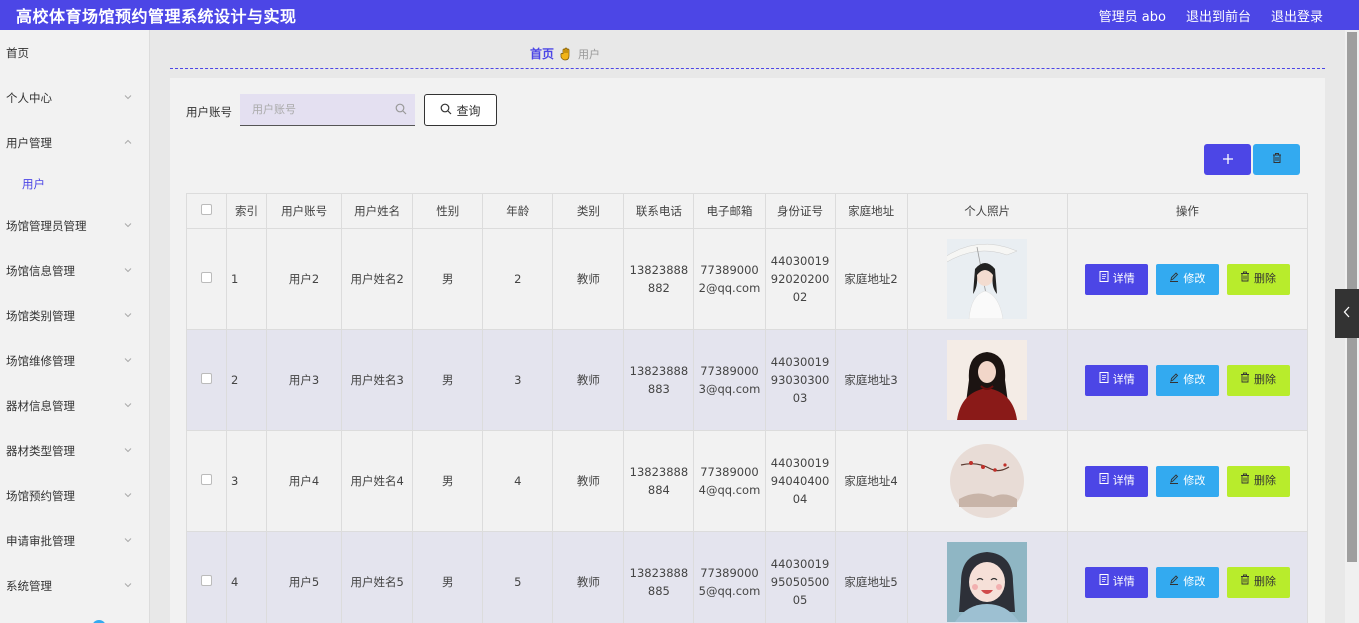 The width and height of the screenshot is (1359, 623). I want to click on column-header: 年龄, so click(518, 211).